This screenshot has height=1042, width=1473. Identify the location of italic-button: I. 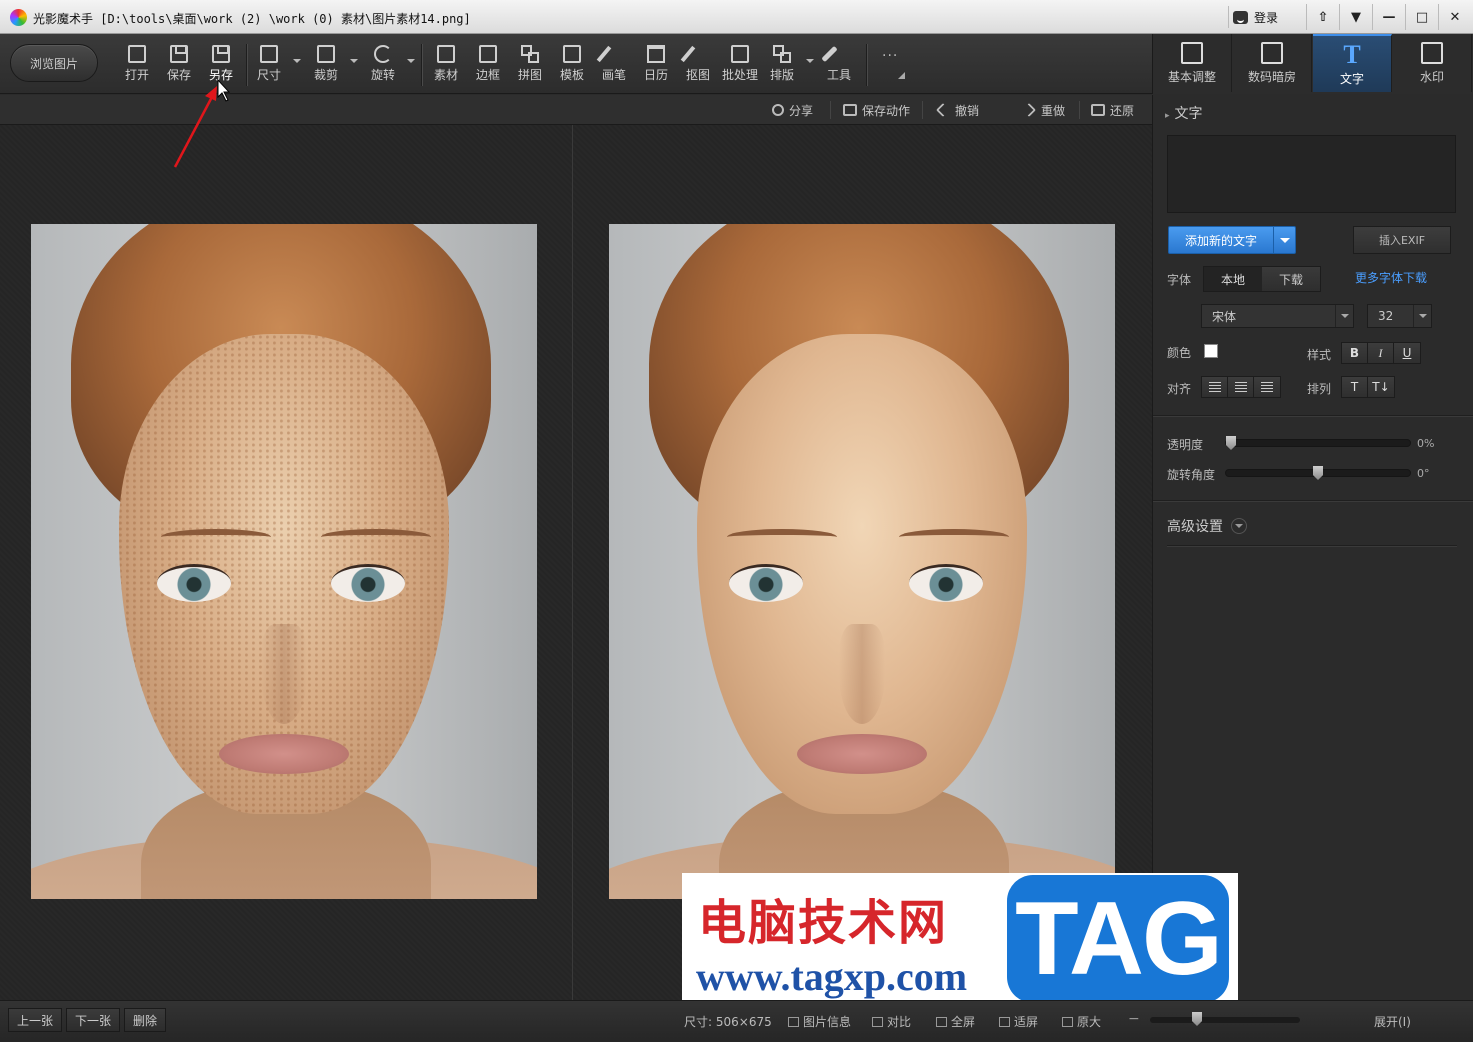
(1381, 353).